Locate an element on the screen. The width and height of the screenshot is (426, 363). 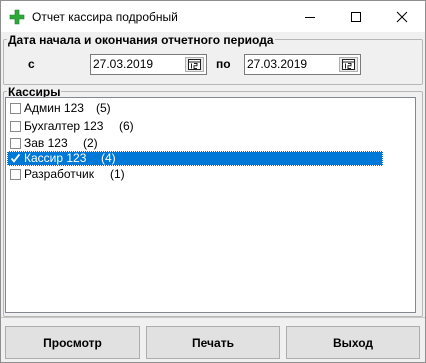
exit-button: Выход is located at coordinates (353, 342).